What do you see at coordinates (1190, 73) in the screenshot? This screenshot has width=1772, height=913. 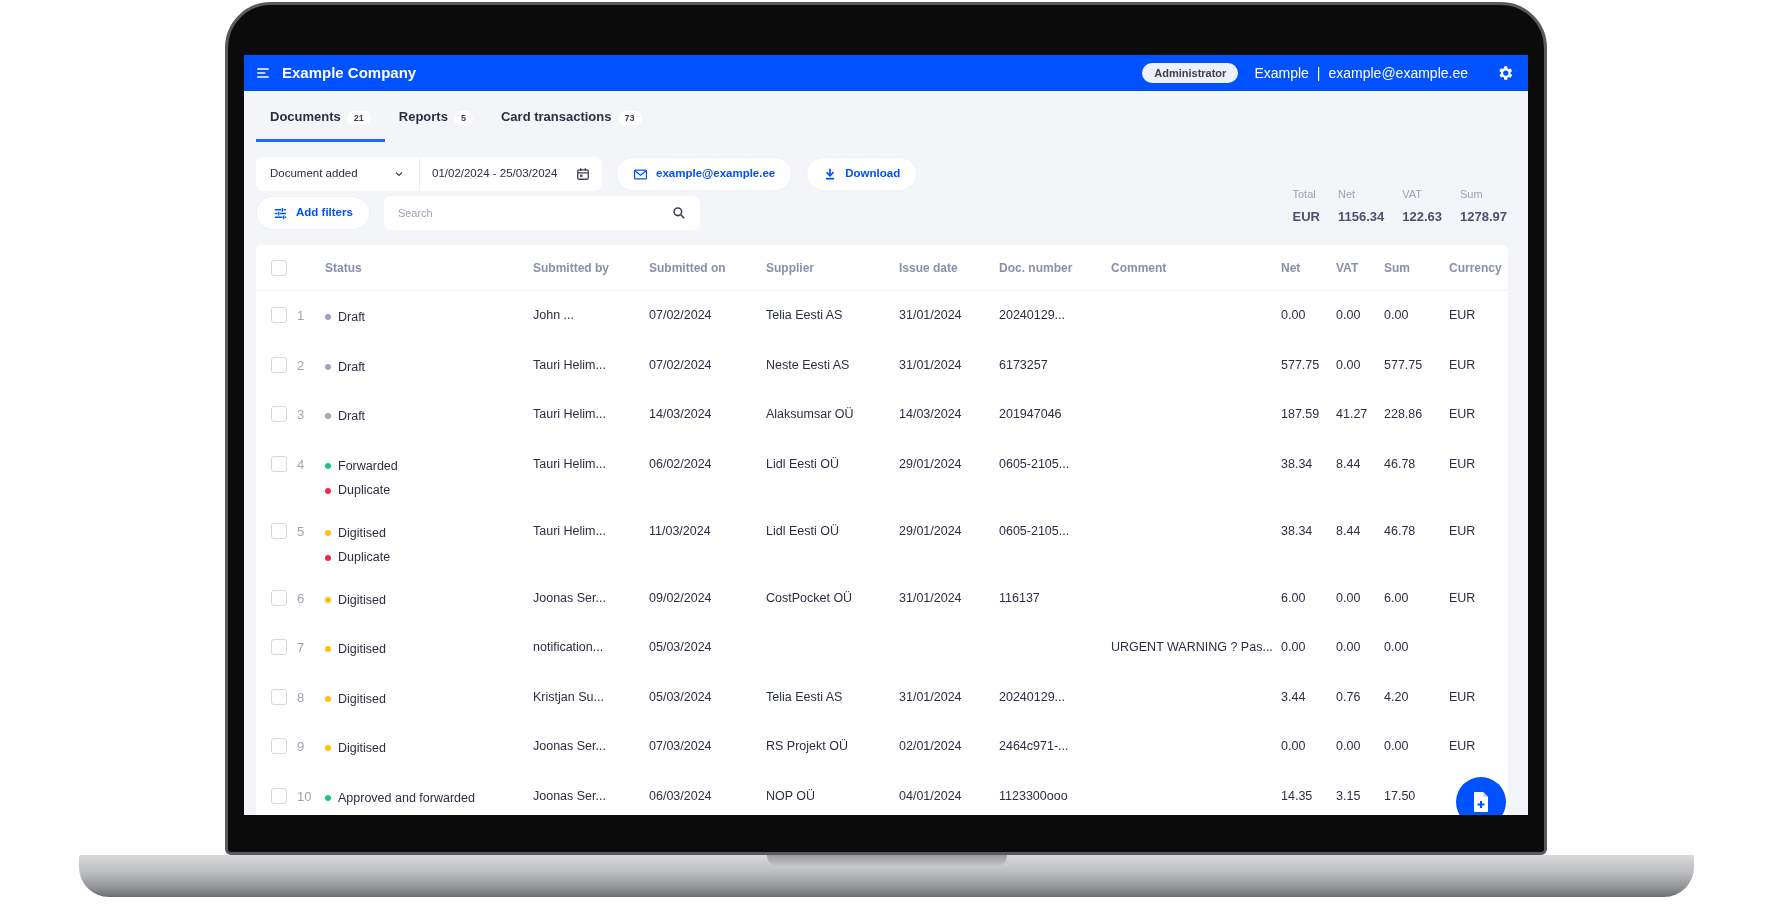 I see `role-badge: Administrator` at bounding box center [1190, 73].